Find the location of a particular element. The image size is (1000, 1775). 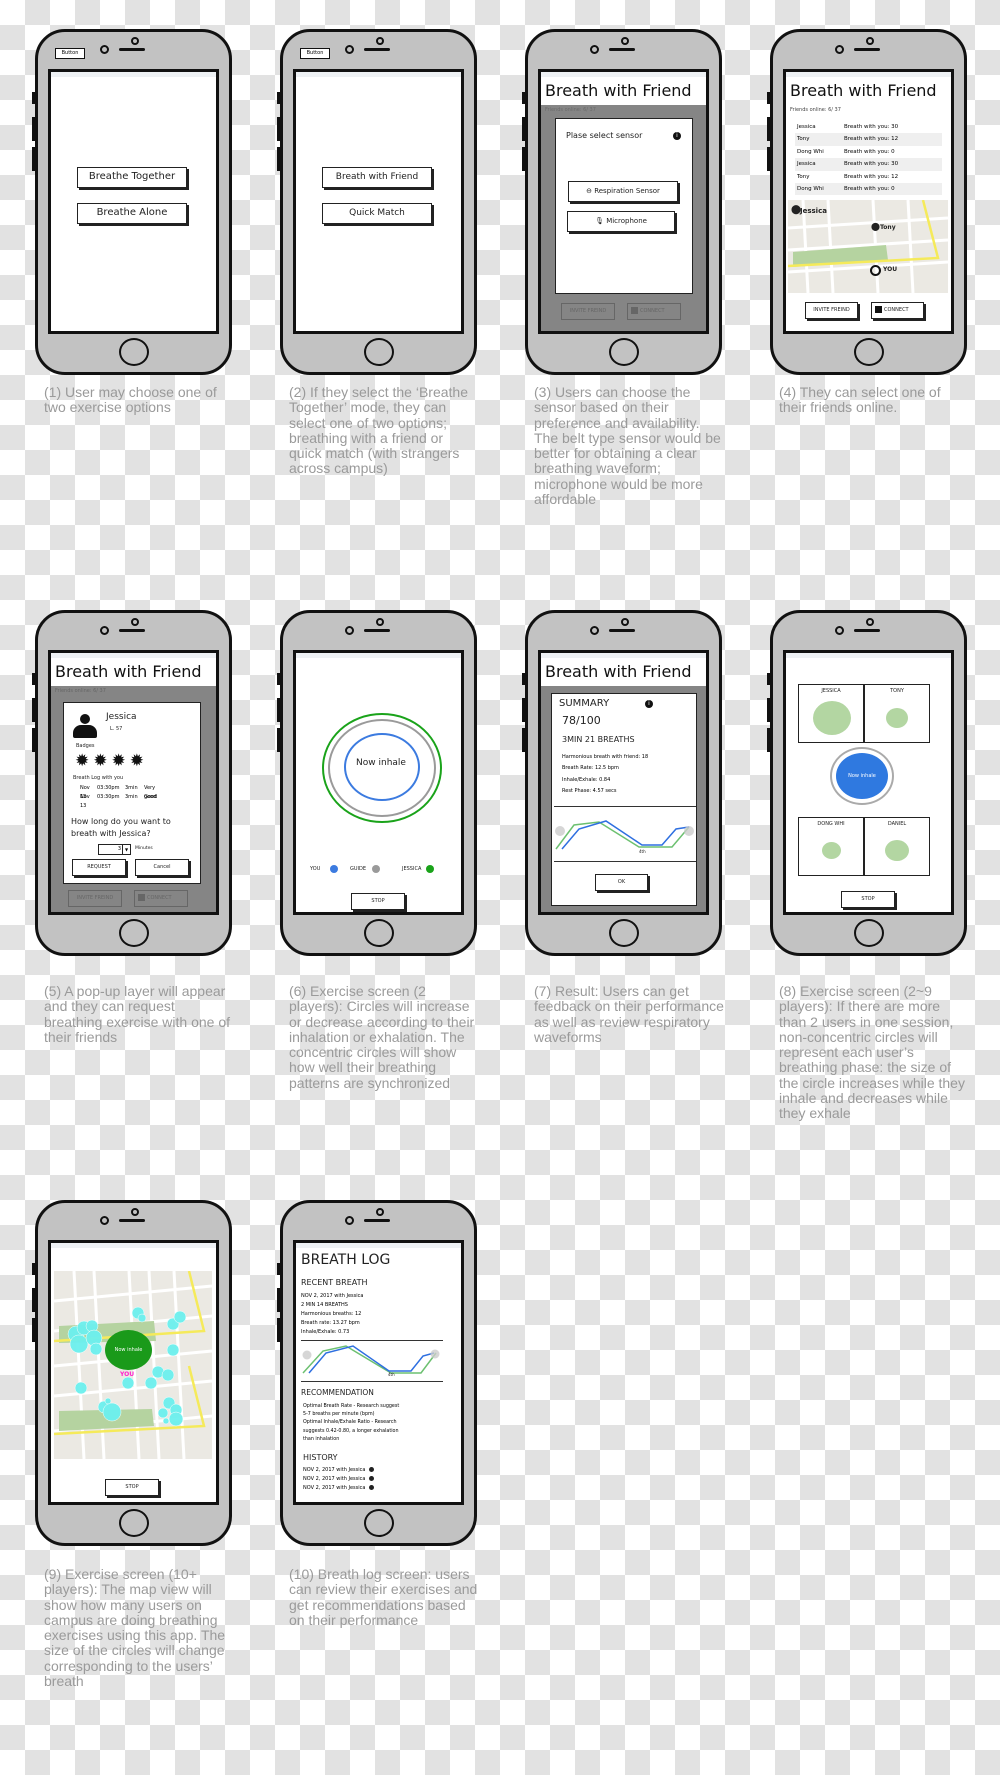

phone-2: Button Breath with Friend Quick Match is located at coordinates (377, 202).